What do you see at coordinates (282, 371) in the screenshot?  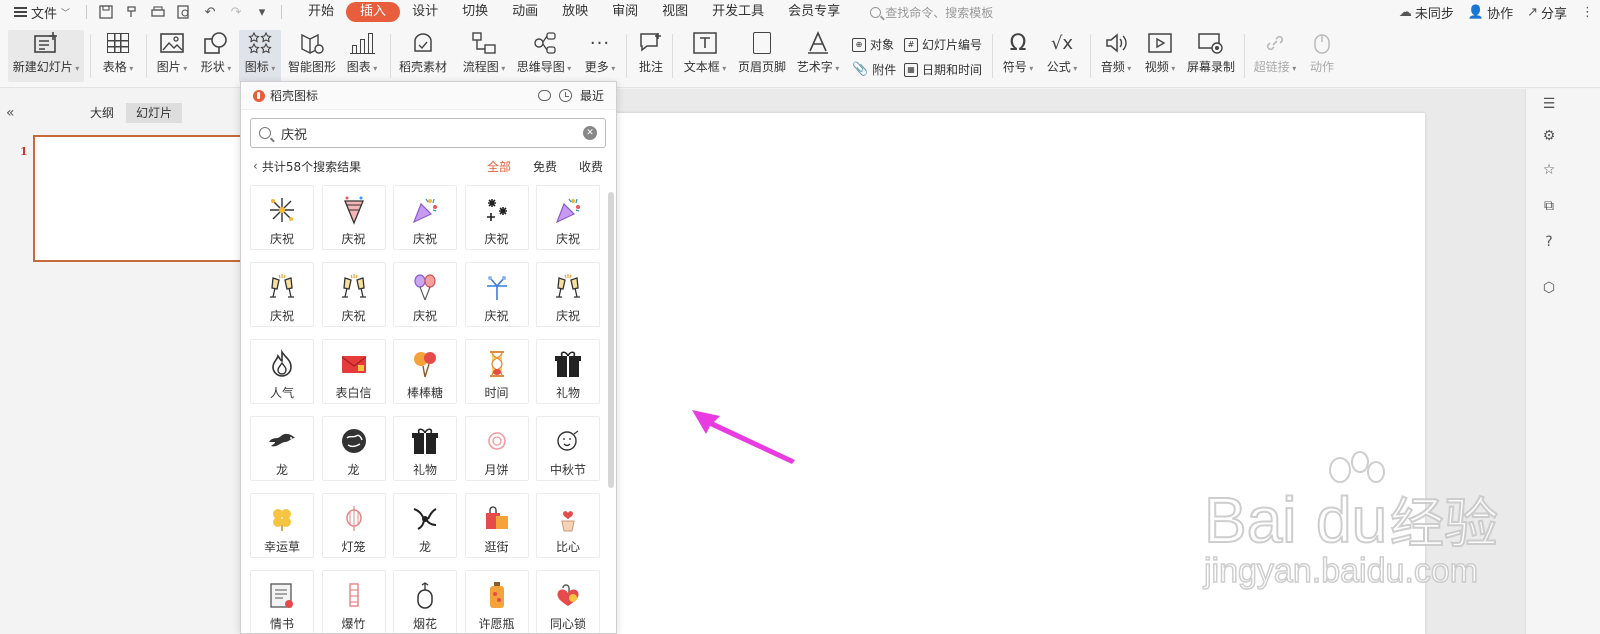 I see `icon-result-item: 人气` at bounding box center [282, 371].